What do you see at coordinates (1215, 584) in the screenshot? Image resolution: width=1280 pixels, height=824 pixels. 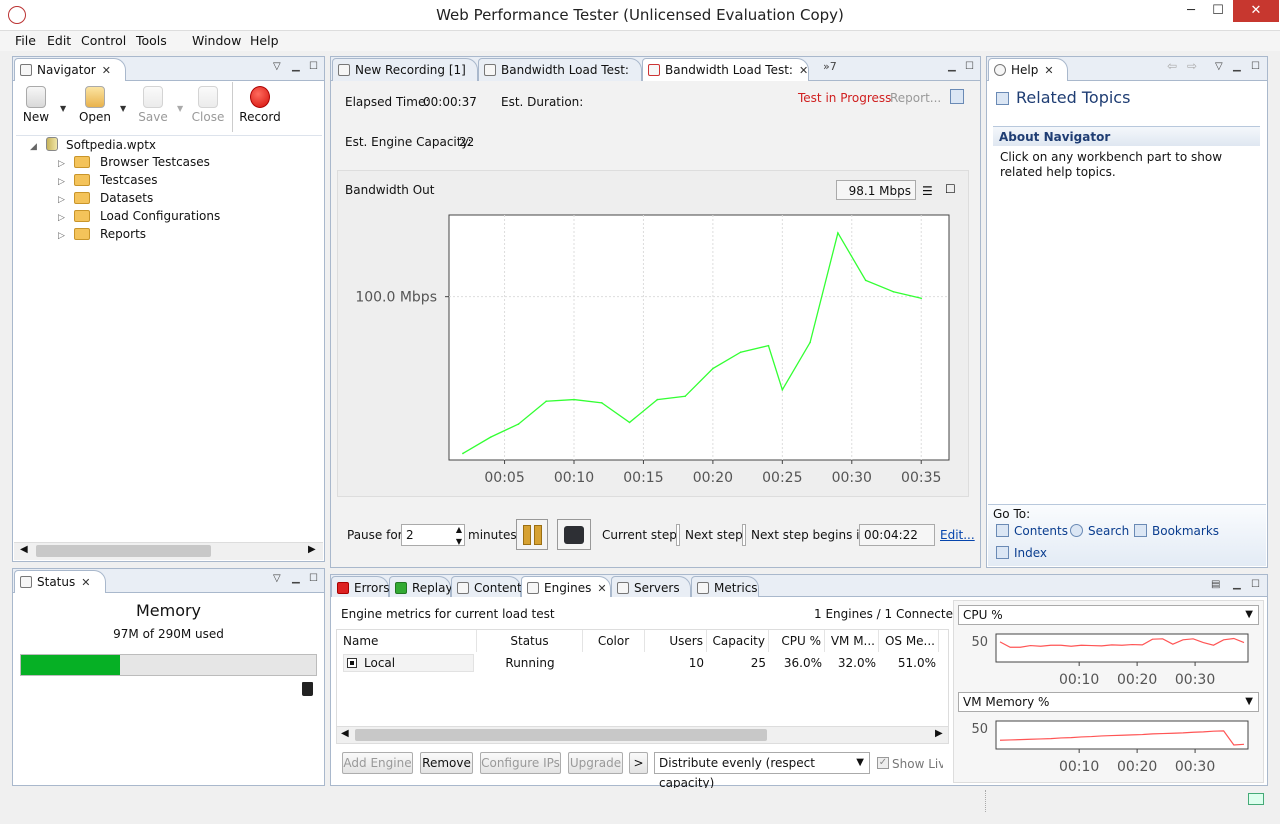 I see `export-view-icon: ▤` at bounding box center [1215, 584].